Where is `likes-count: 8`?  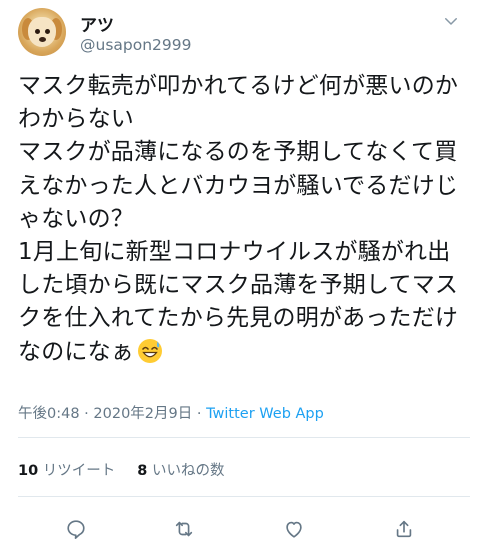 likes-count: 8 is located at coordinates (142, 471).